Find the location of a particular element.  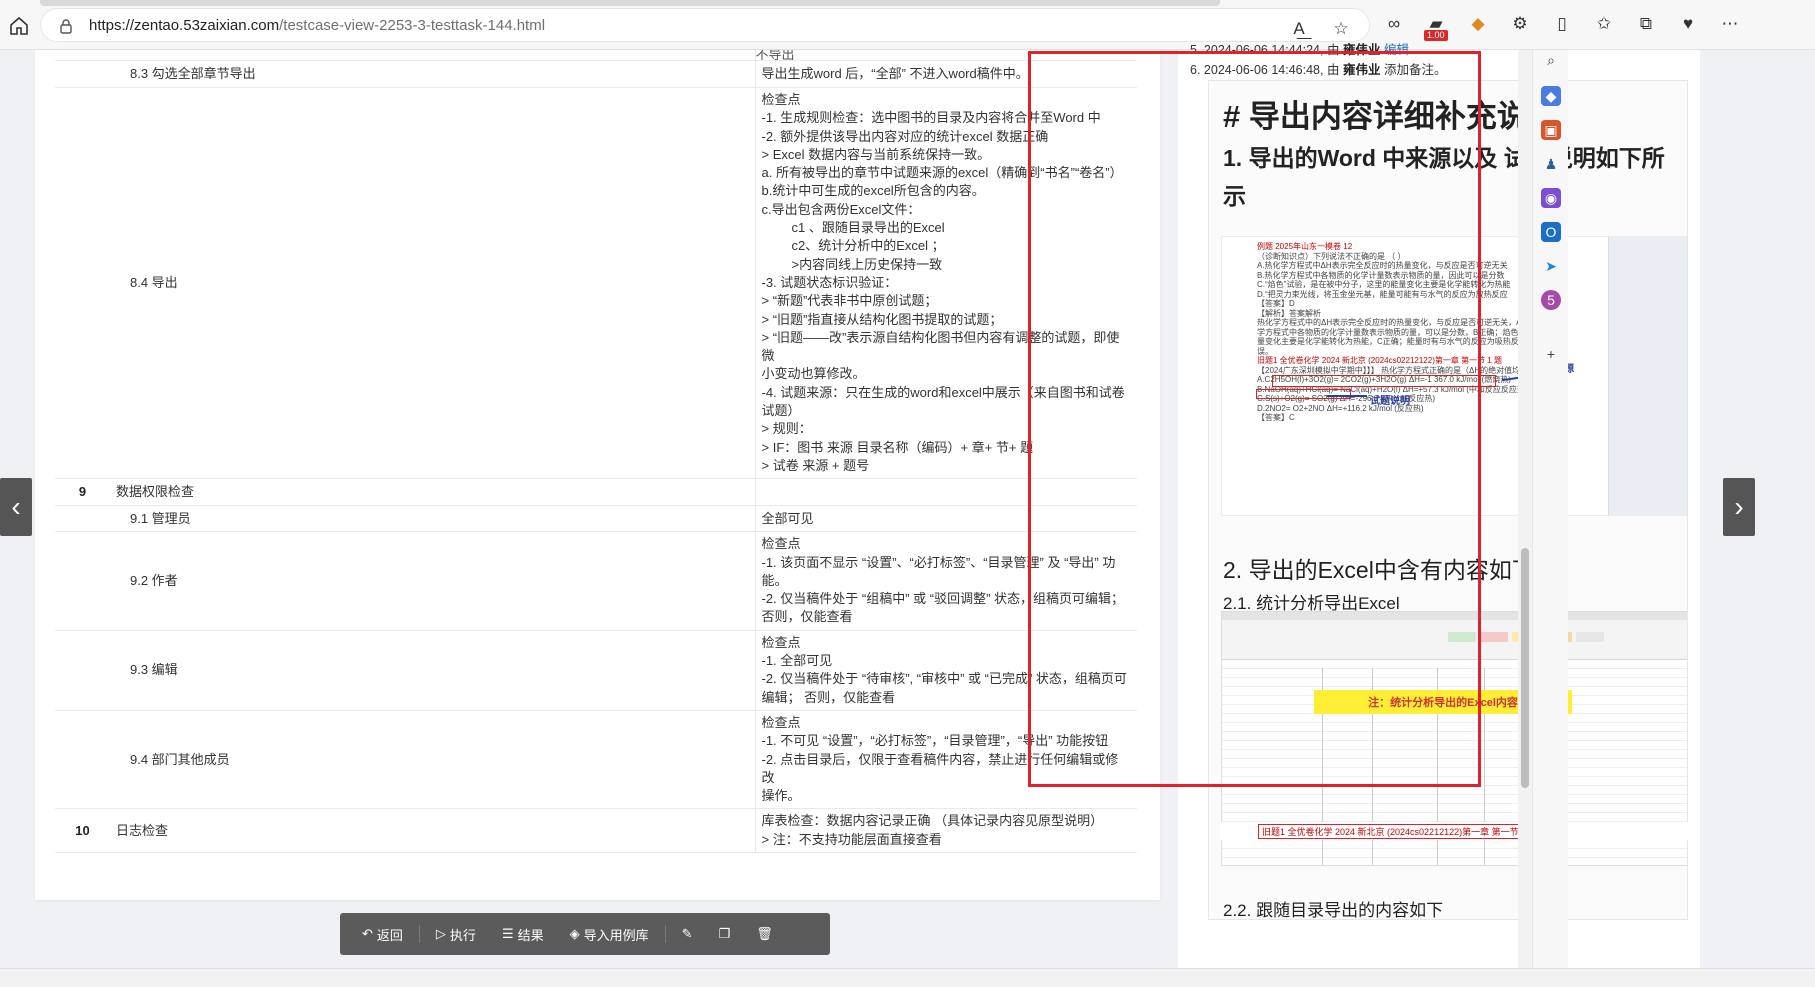

performance-icon: ♥ is located at coordinates (1688, 24).